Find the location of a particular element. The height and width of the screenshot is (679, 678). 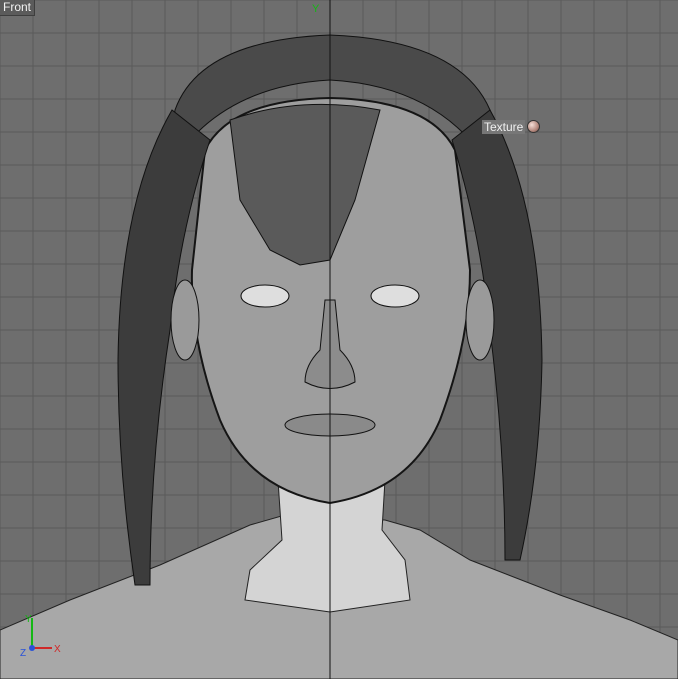

gizmo-z-label: Z is located at coordinates (23, 653).